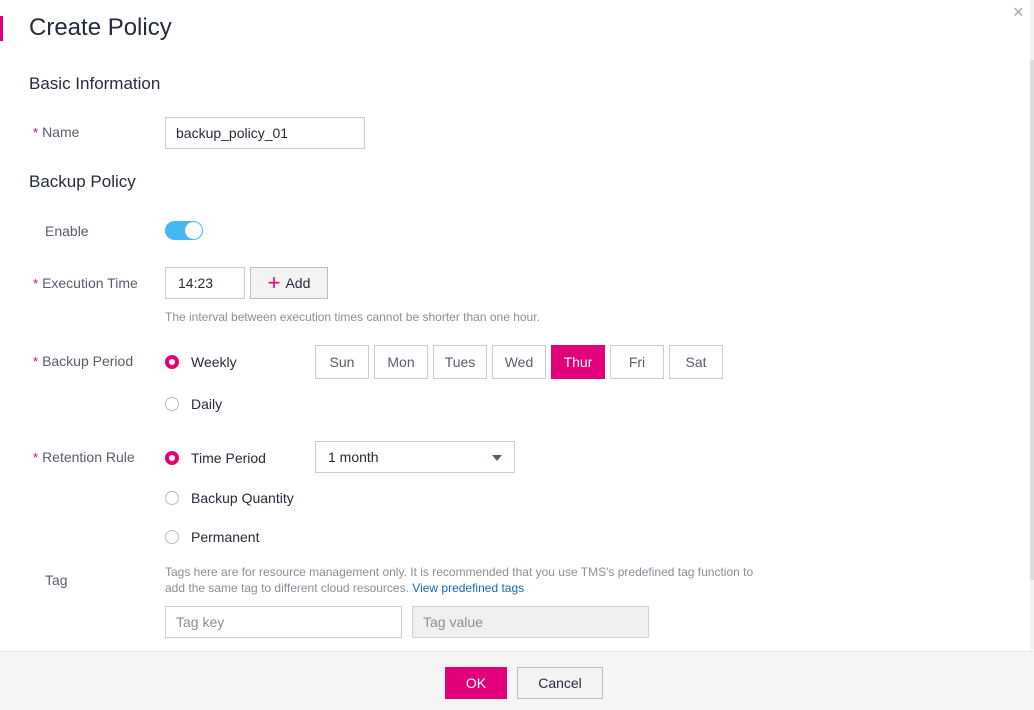 The width and height of the screenshot is (1034, 710). Describe the element at coordinates (578, 362) in the screenshot. I see `day-thur-button: Thur` at that location.